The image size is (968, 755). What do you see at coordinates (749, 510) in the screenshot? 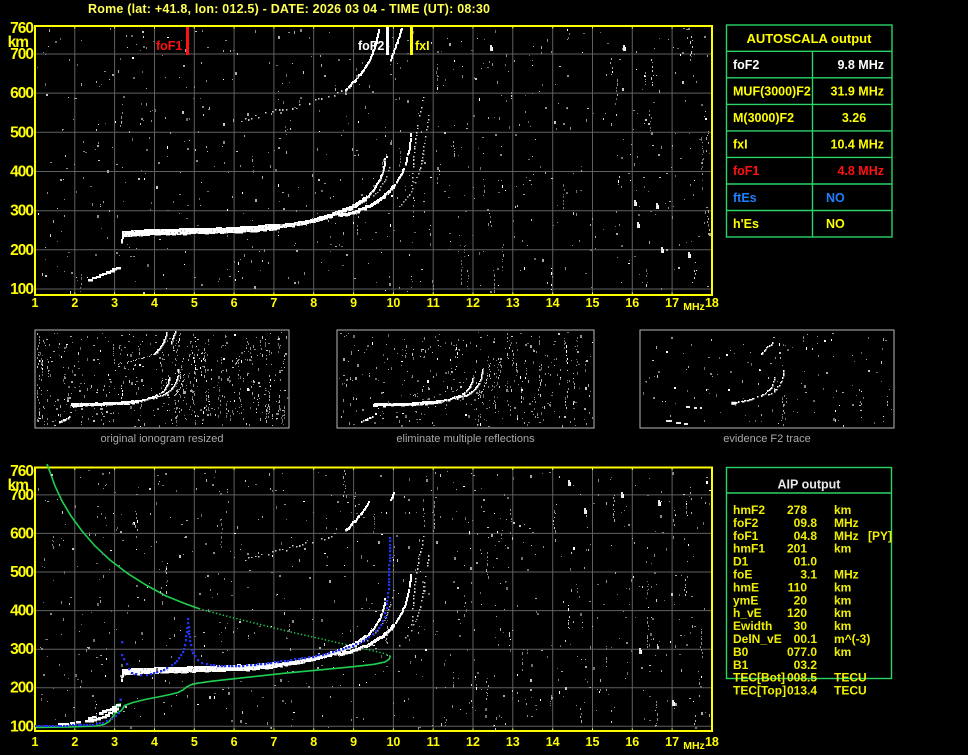
I see `svg-text: hmF2` at bounding box center [749, 510].